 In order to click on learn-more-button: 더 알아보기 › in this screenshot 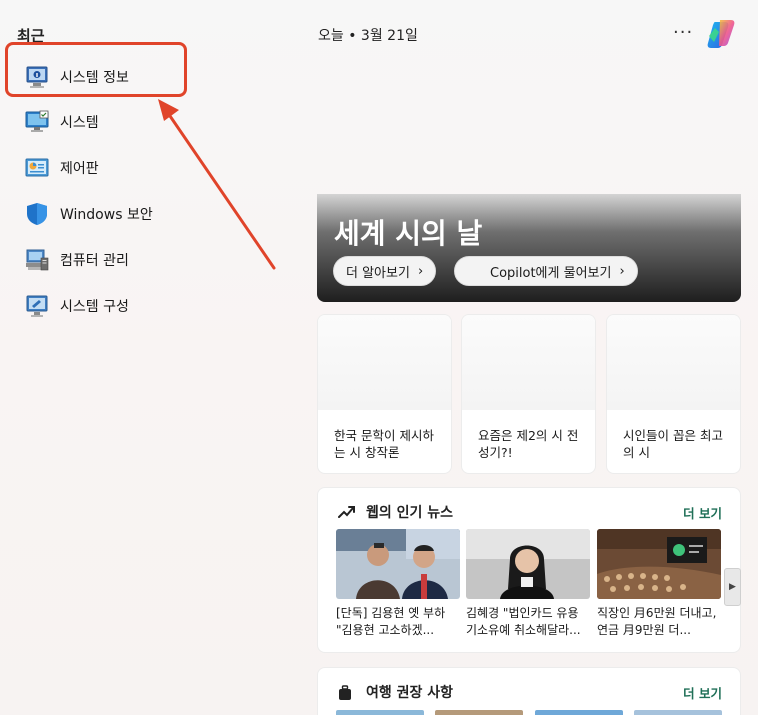, I will do `click(385, 271)`.